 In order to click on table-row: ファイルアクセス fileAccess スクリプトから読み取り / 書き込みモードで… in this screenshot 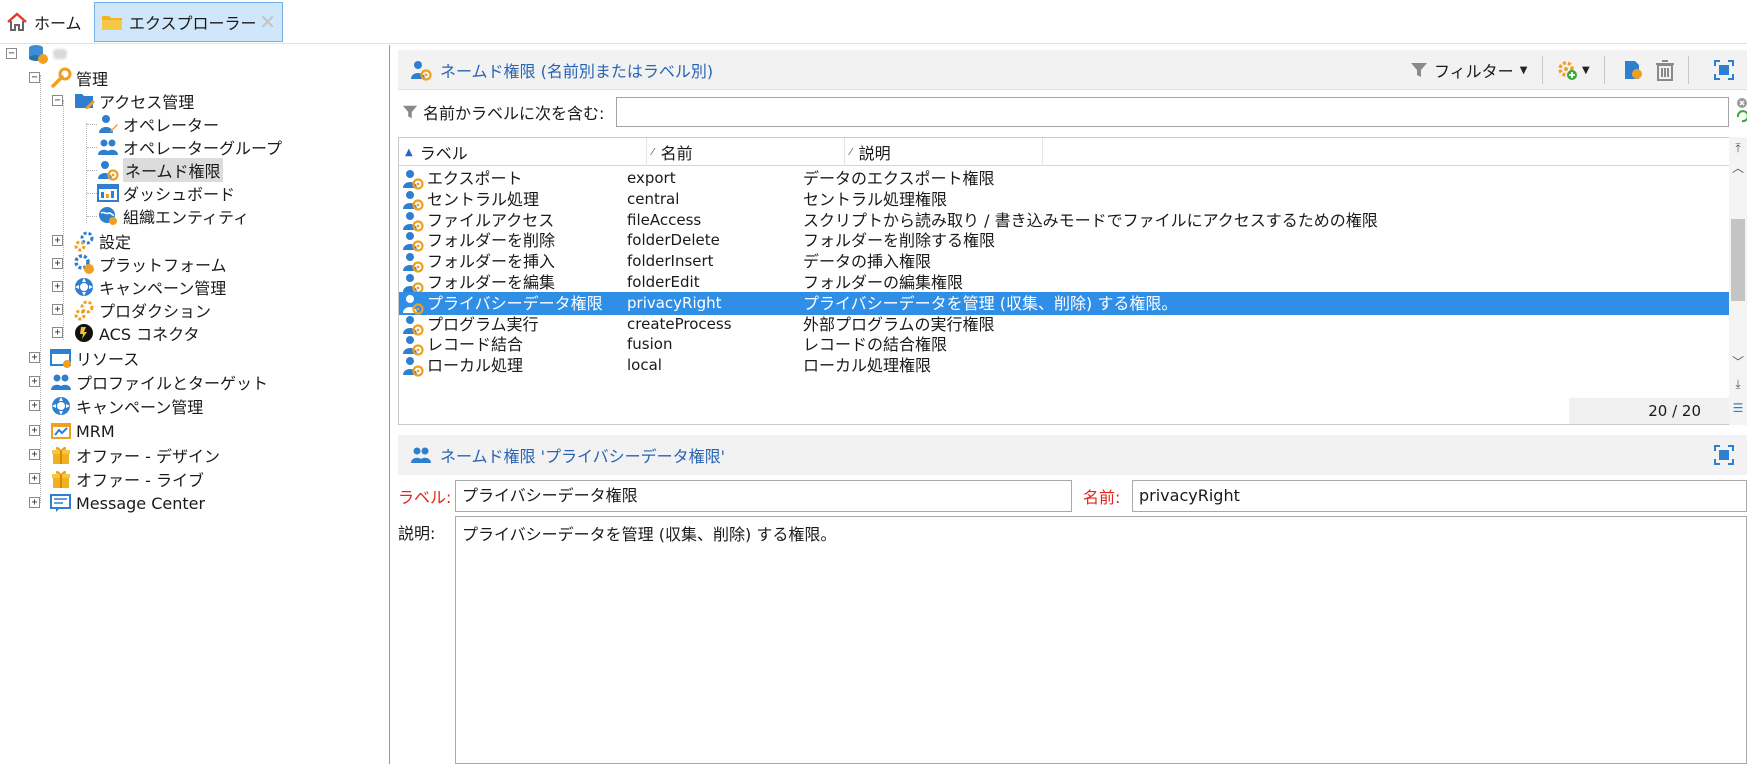, I will do `click(1064, 220)`.